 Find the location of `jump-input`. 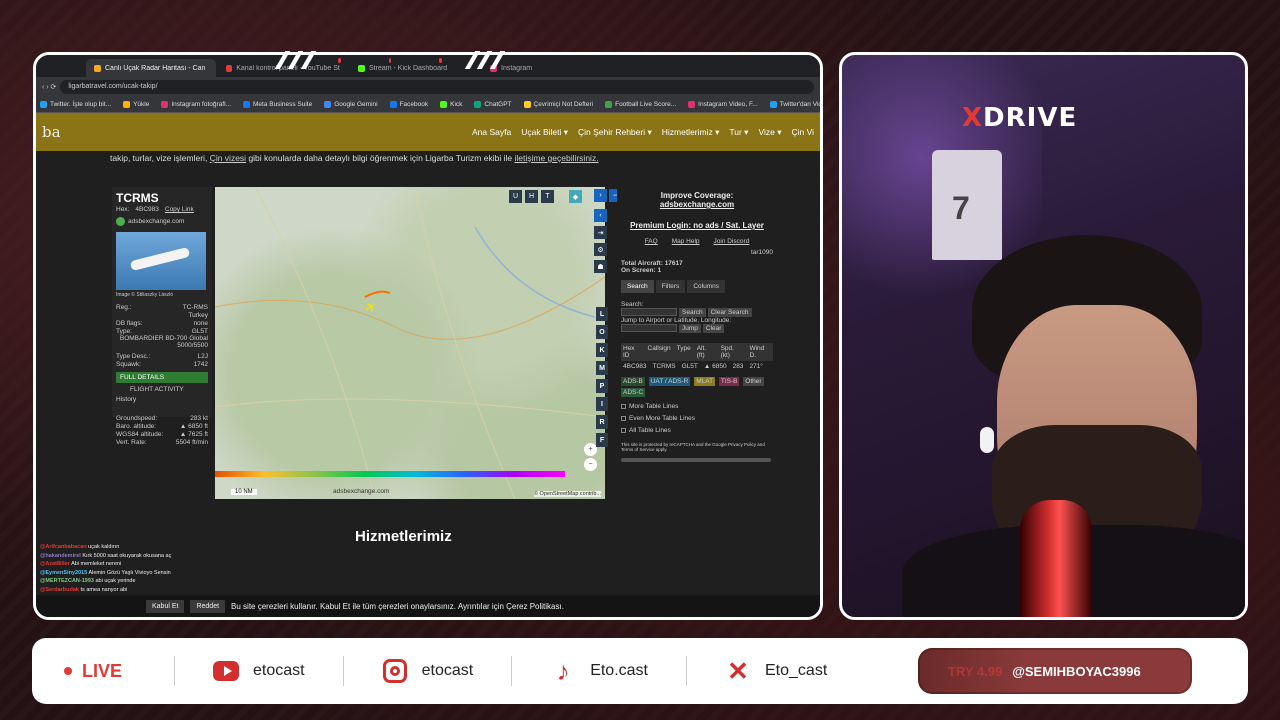

jump-input is located at coordinates (649, 328).